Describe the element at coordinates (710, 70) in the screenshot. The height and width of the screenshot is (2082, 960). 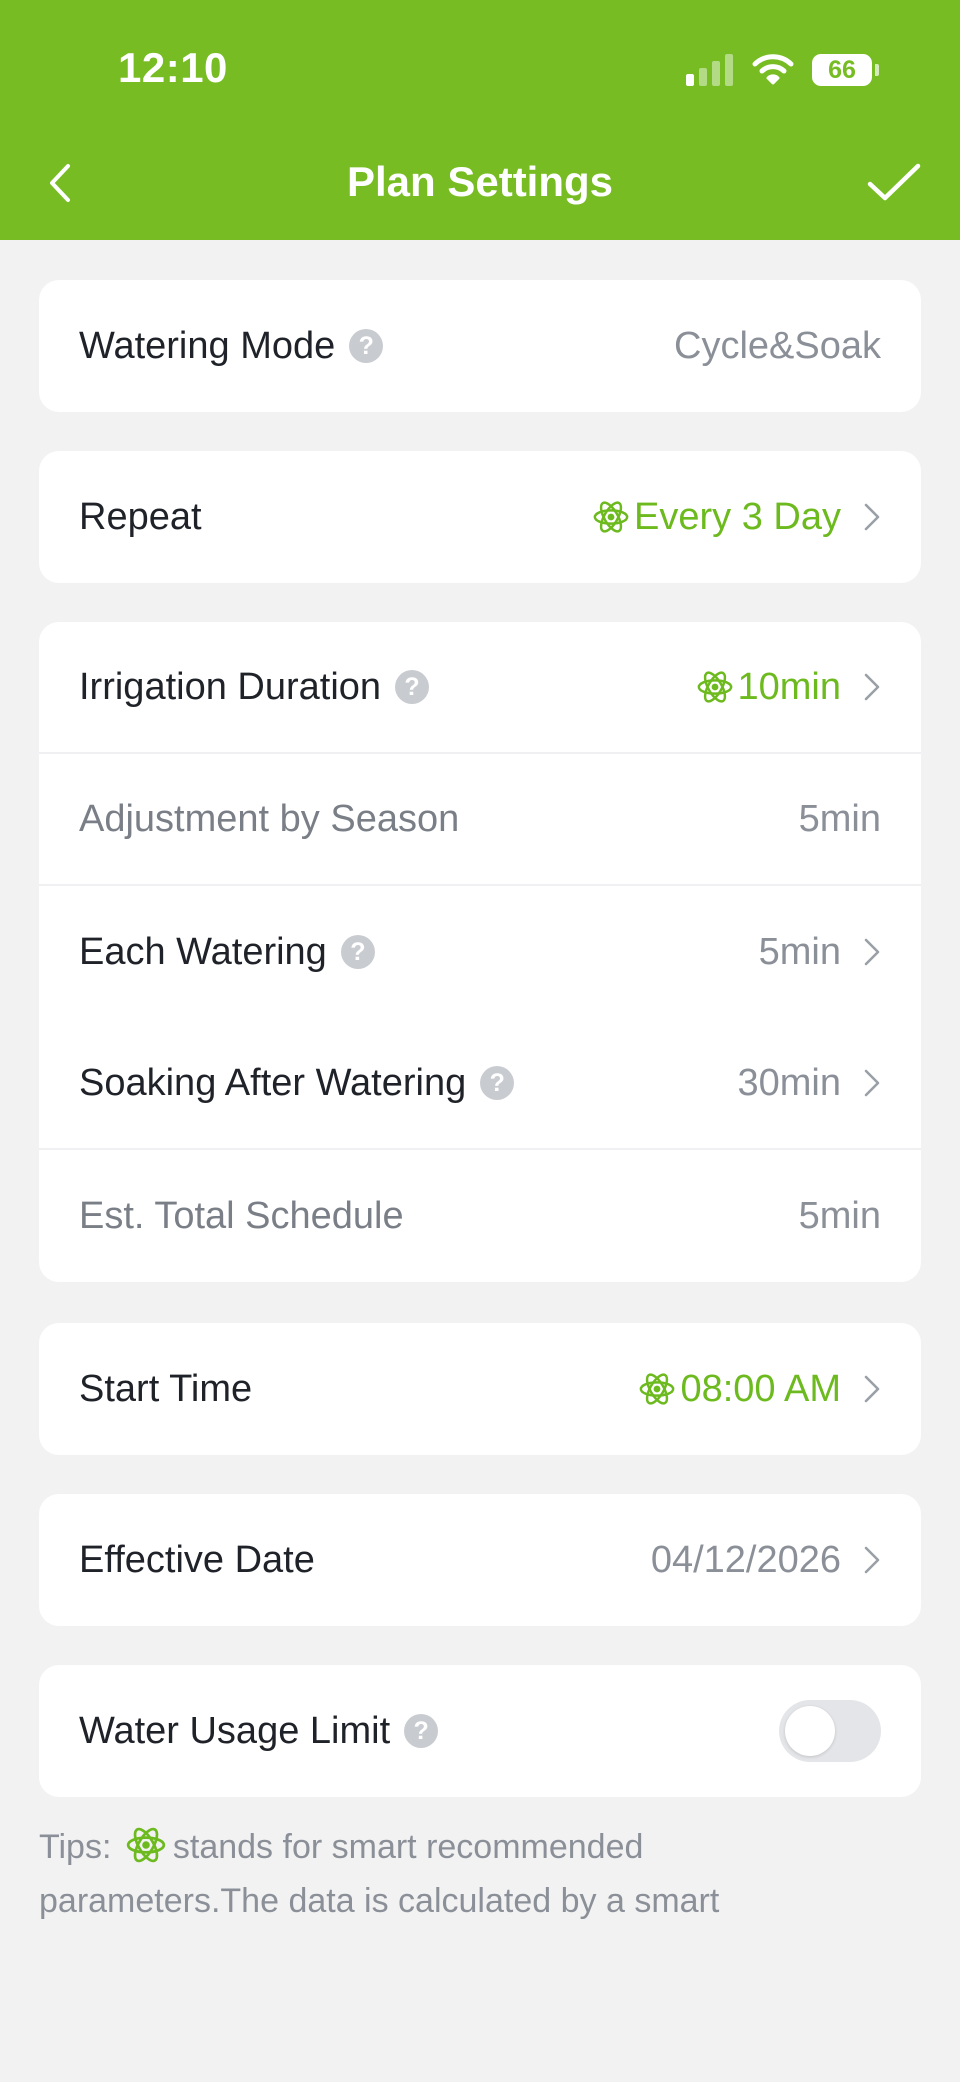
I see `cellular-signal-icon` at that location.